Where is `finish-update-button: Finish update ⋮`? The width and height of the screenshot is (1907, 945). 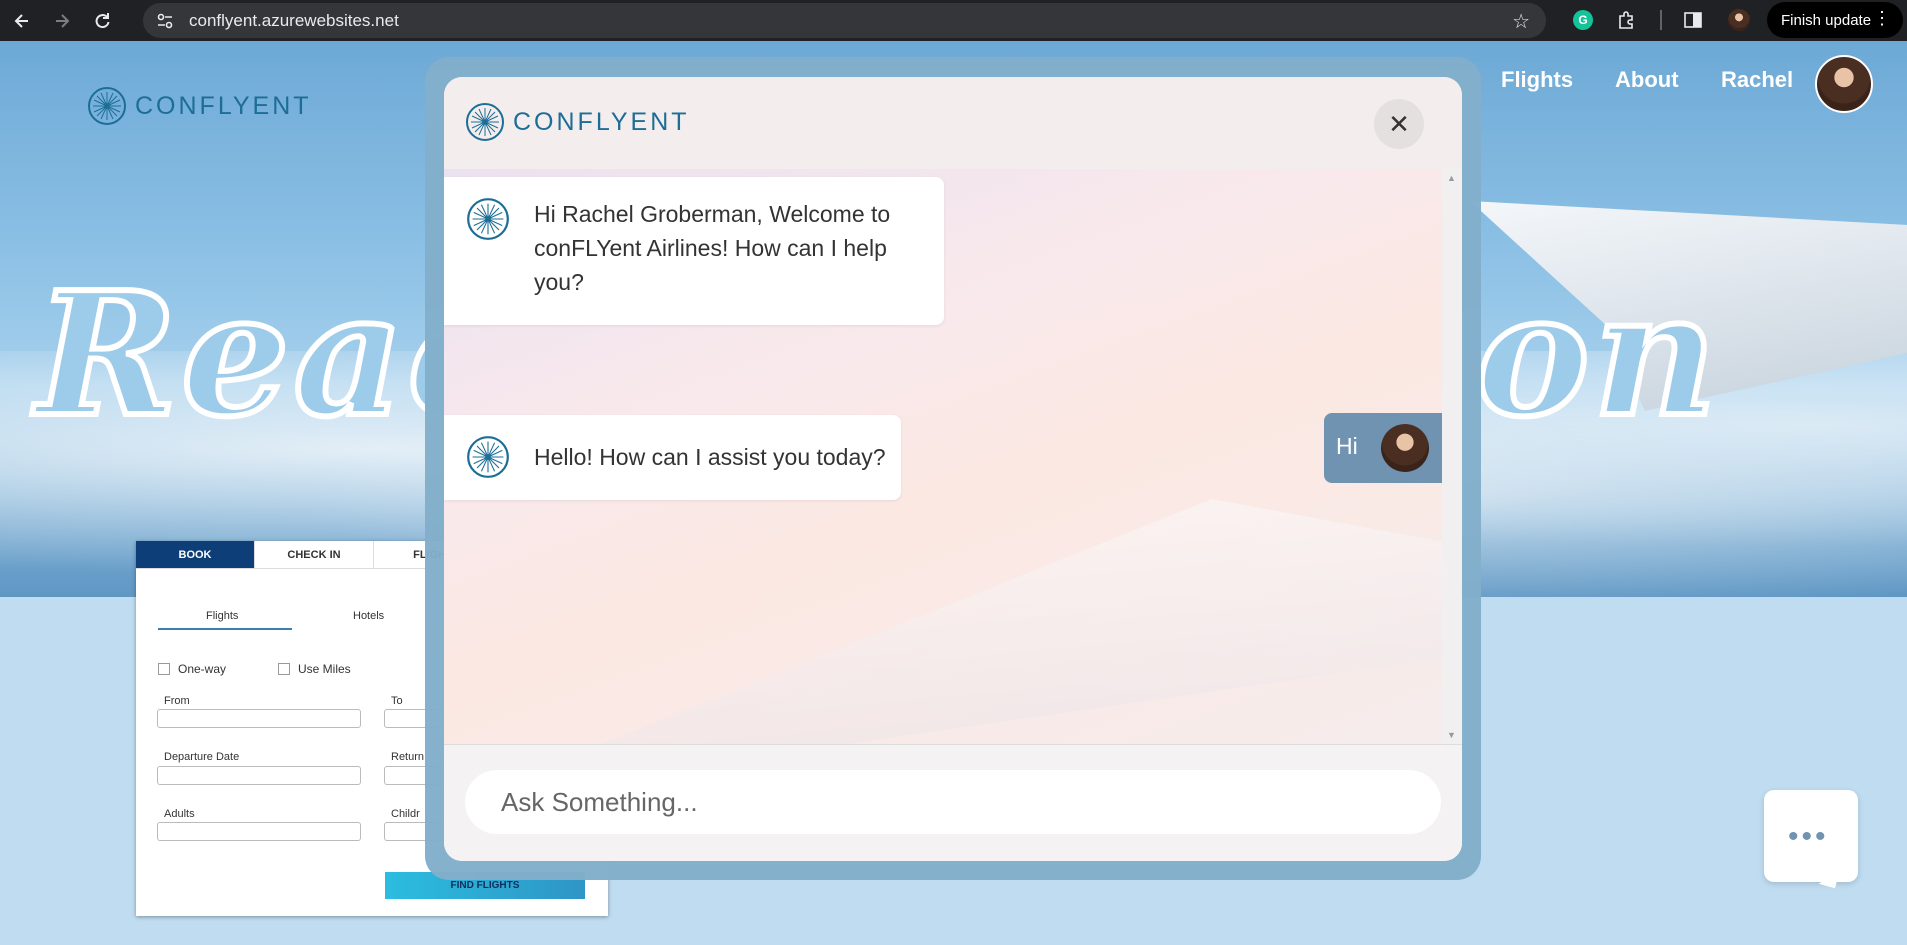 finish-update-button: Finish update ⋮ is located at coordinates (1835, 20).